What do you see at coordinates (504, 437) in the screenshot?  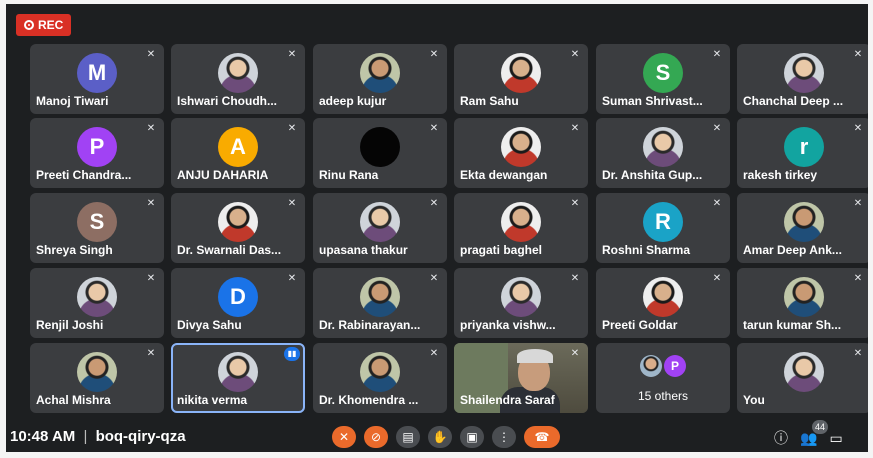 I see `more-options-button: ⋮` at bounding box center [504, 437].